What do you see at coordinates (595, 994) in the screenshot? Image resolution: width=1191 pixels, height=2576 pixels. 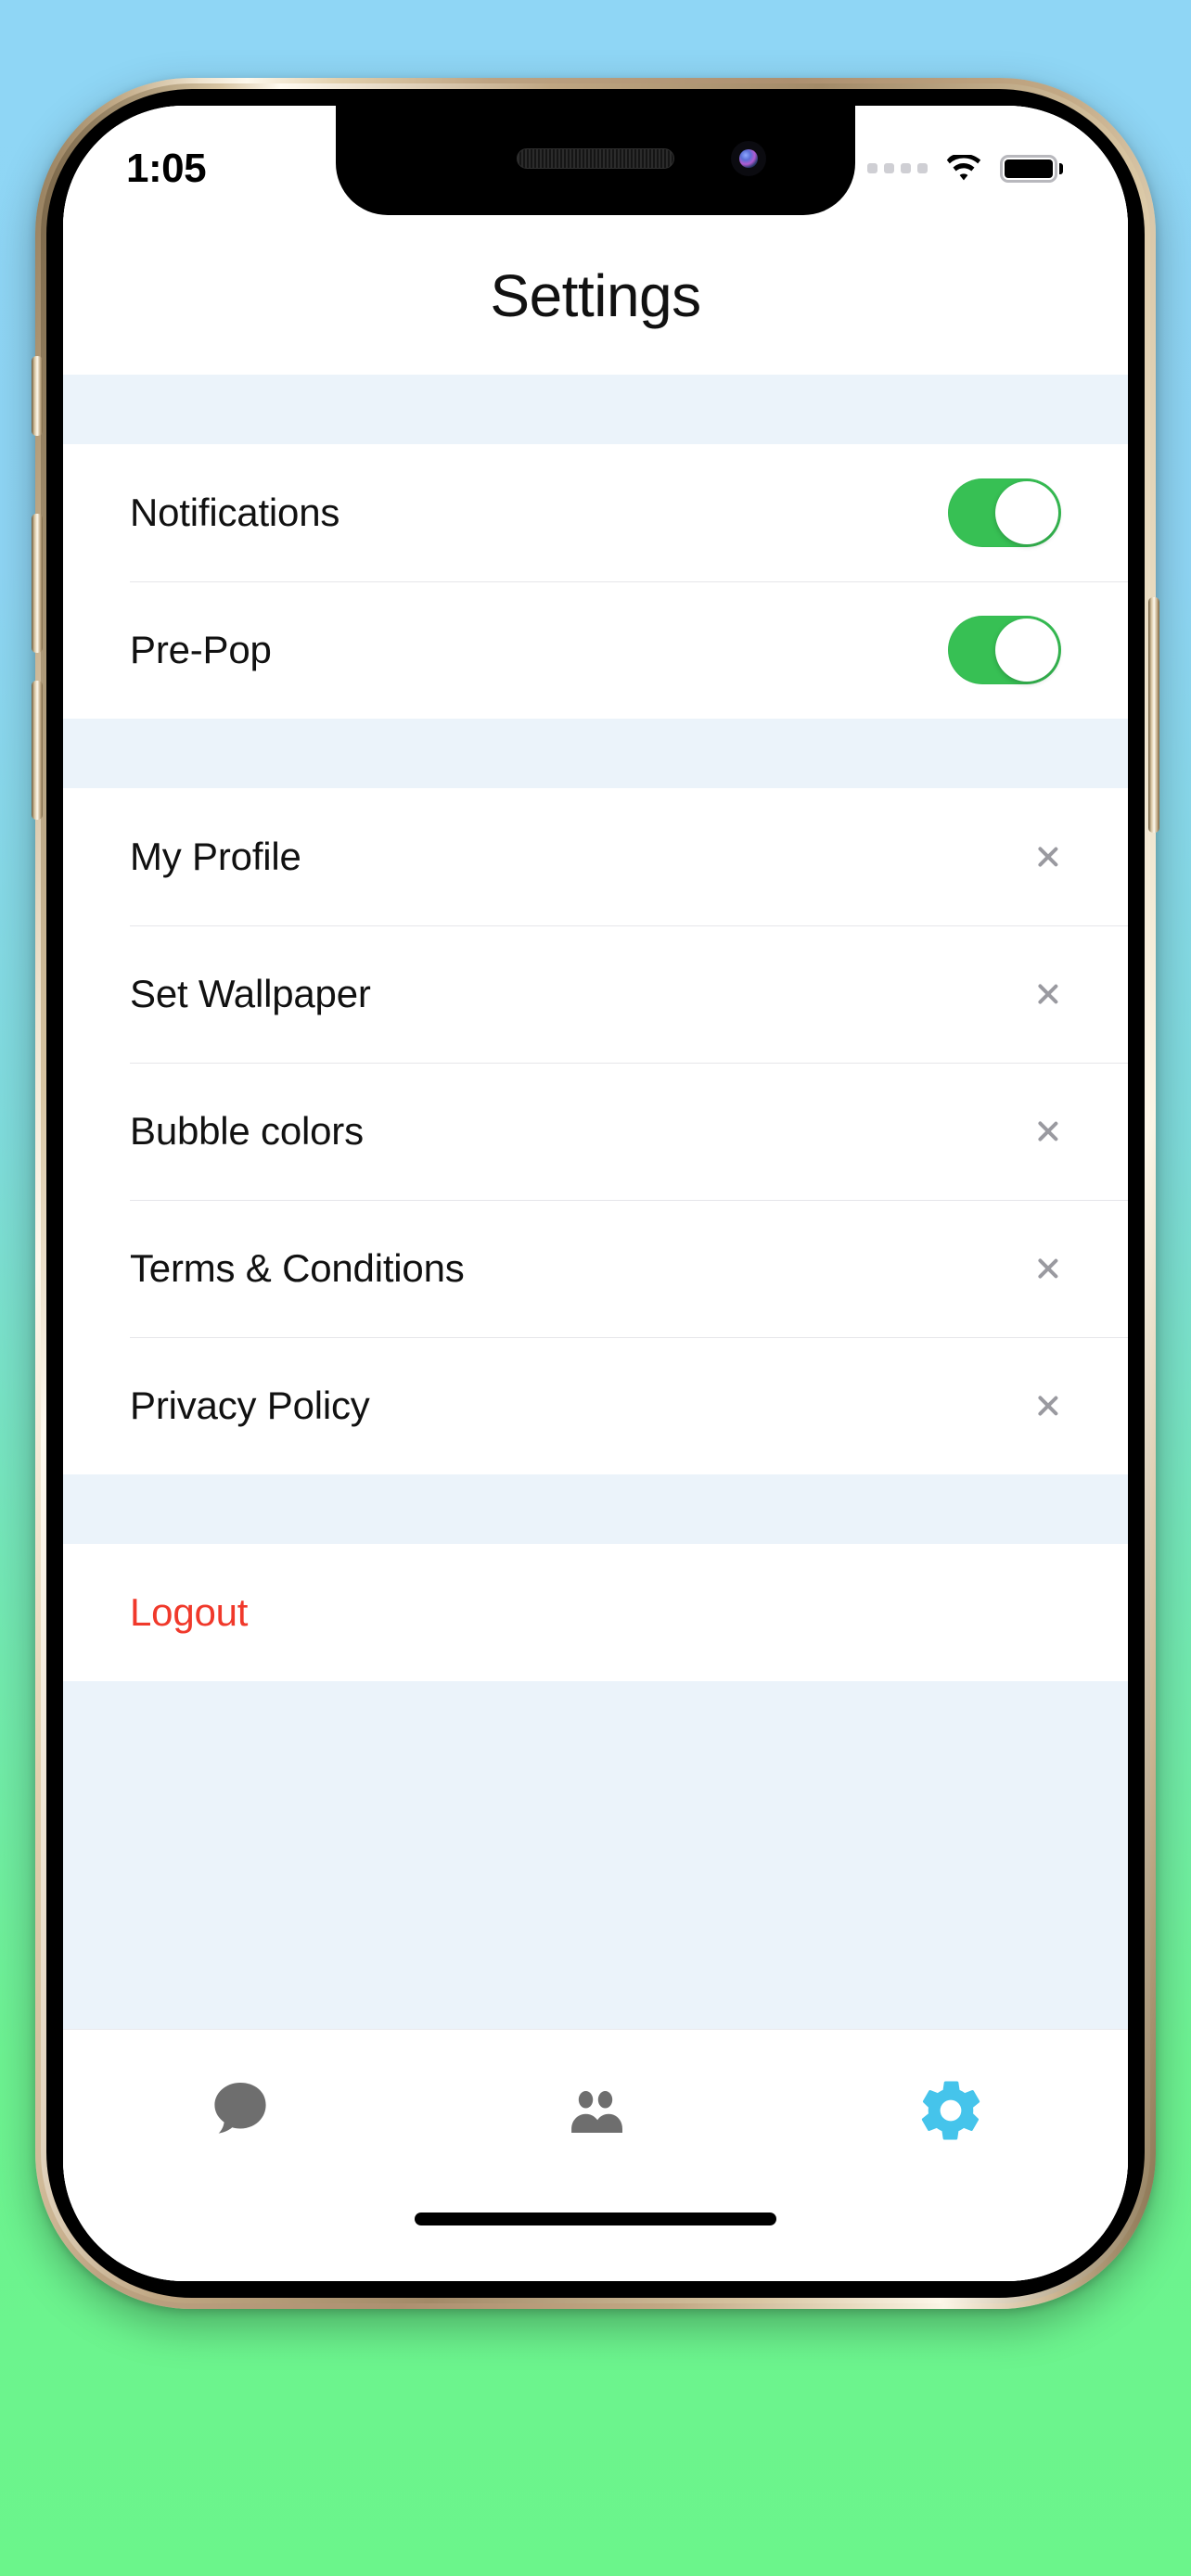 I see `row-set-wallpaper: Set Wallpaper` at bounding box center [595, 994].